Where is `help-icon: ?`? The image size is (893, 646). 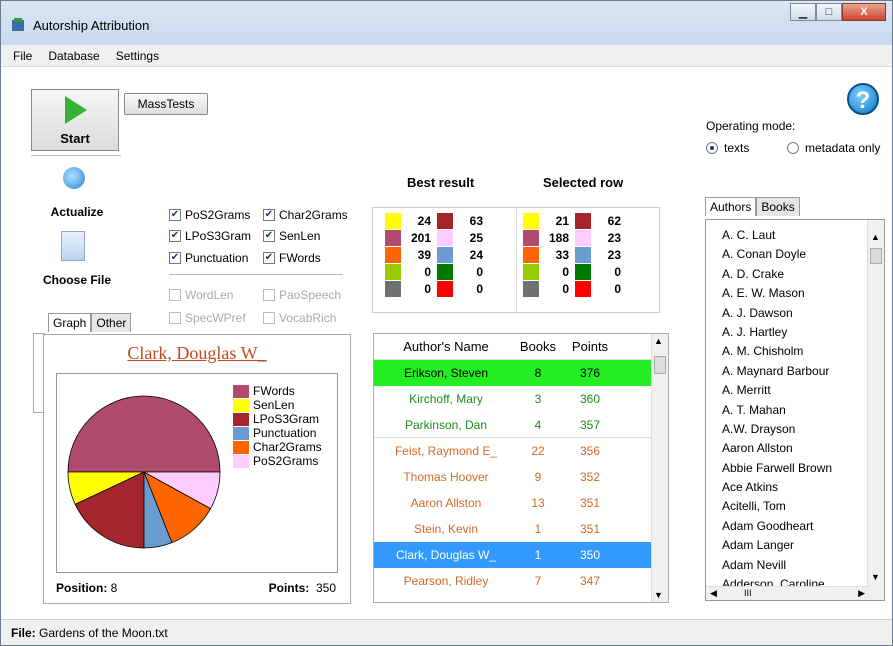
help-icon: ? is located at coordinates (863, 99).